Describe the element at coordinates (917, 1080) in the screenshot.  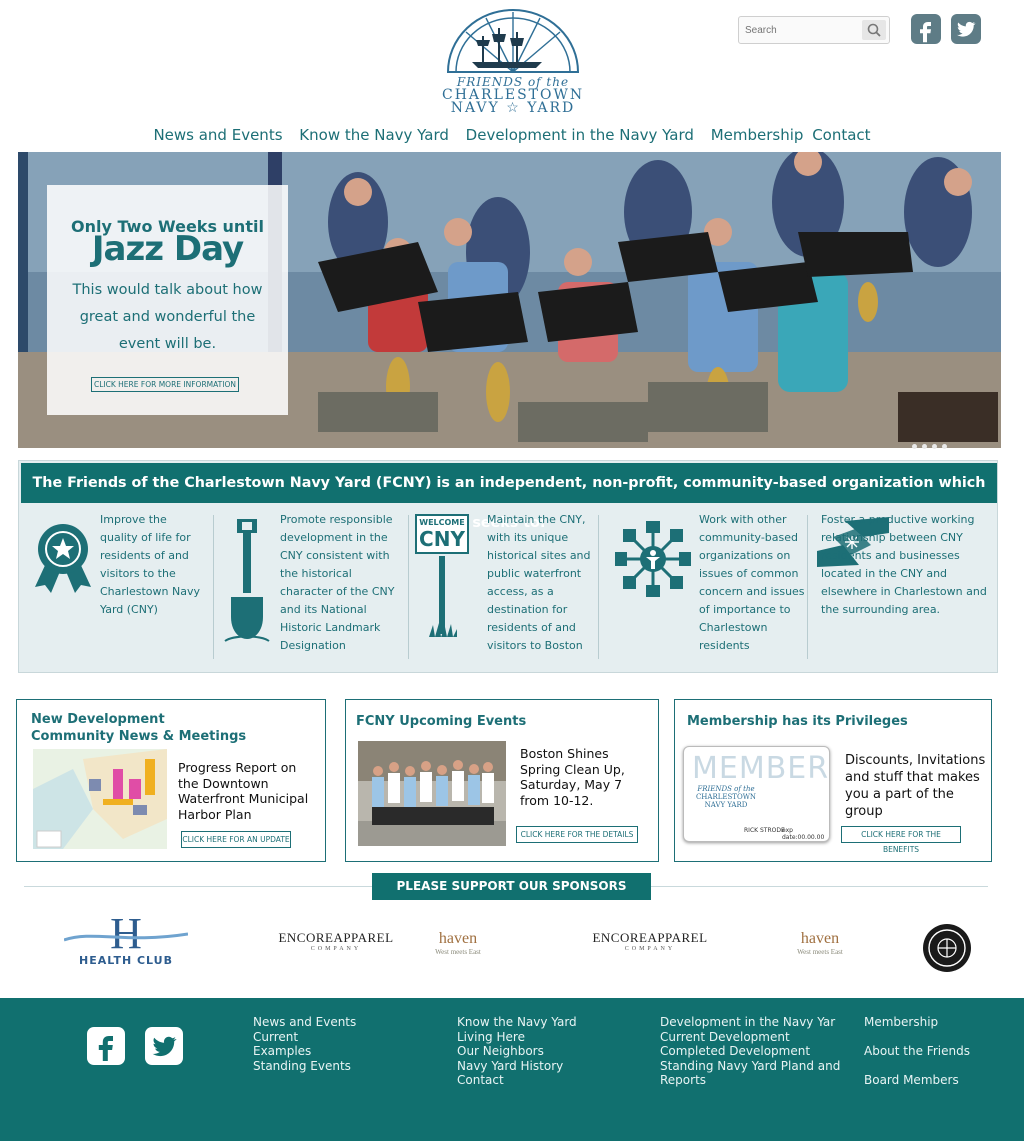
I see `footer-link: Board Members` at that location.